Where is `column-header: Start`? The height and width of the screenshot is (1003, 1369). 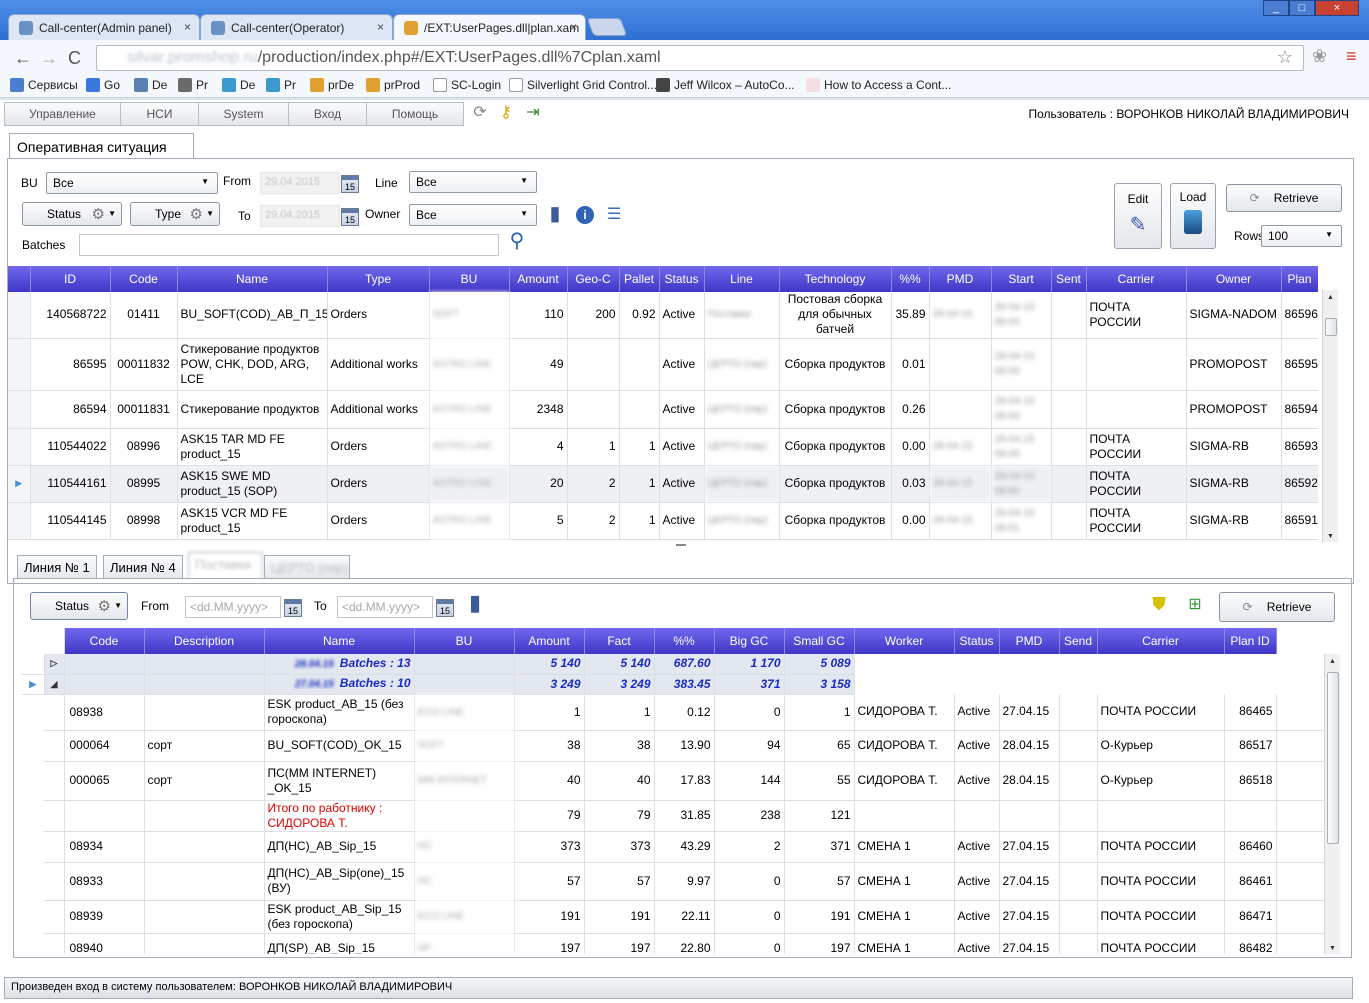
column-header: Start is located at coordinates (1021, 279).